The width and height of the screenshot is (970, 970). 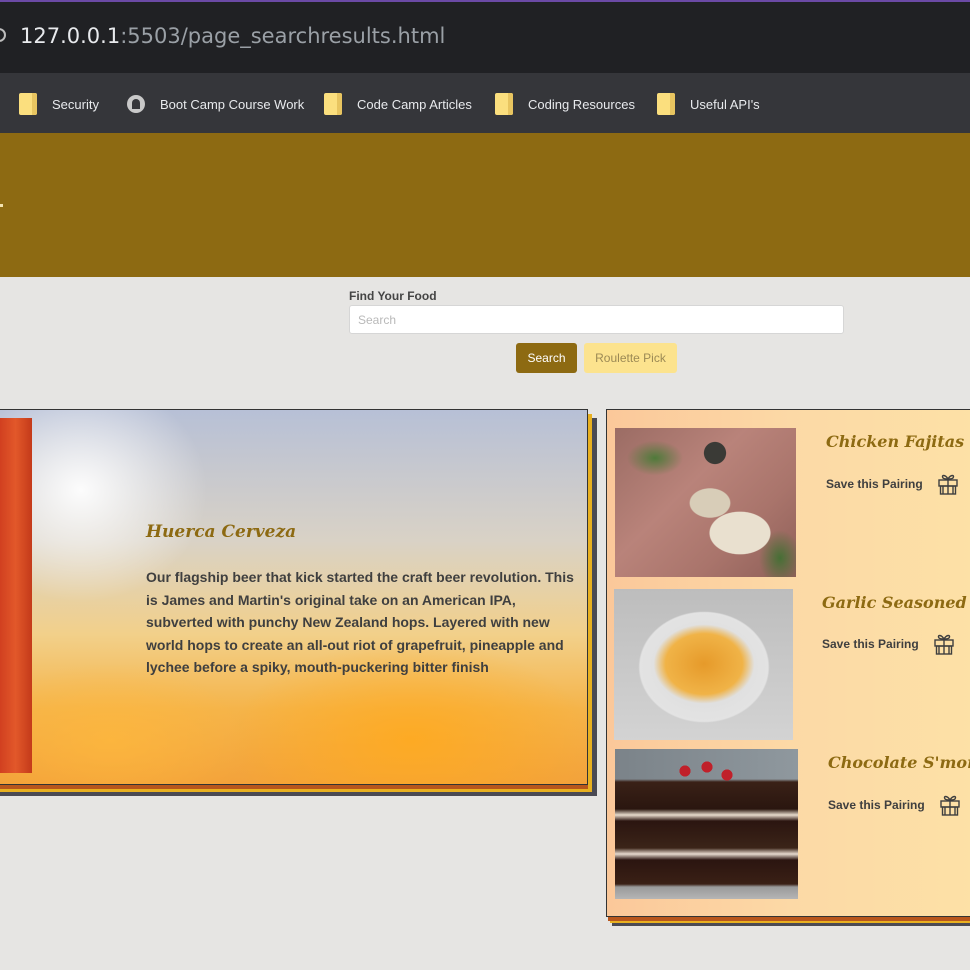 What do you see at coordinates (232, 104) in the screenshot?
I see `bookmark-label: Boot Camp Course Work` at bounding box center [232, 104].